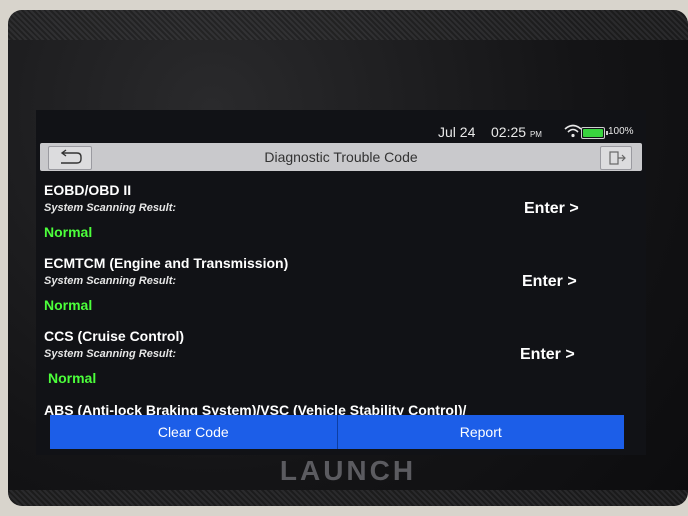 This screenshot has width=688, height=516. I want to click on device-texture-bottom, so click(348, 498).